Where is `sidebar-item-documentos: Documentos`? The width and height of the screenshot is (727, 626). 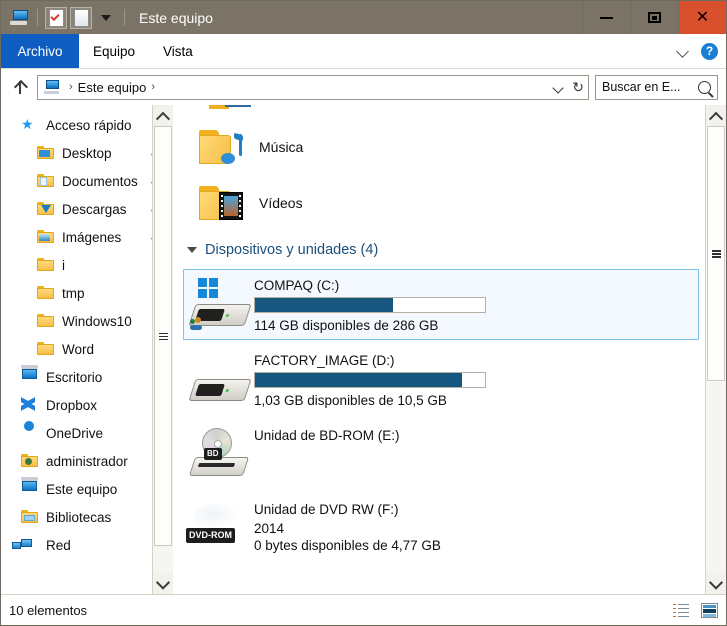 sidebar-item-documentos: Documentos is located at coordinates (87, 181).